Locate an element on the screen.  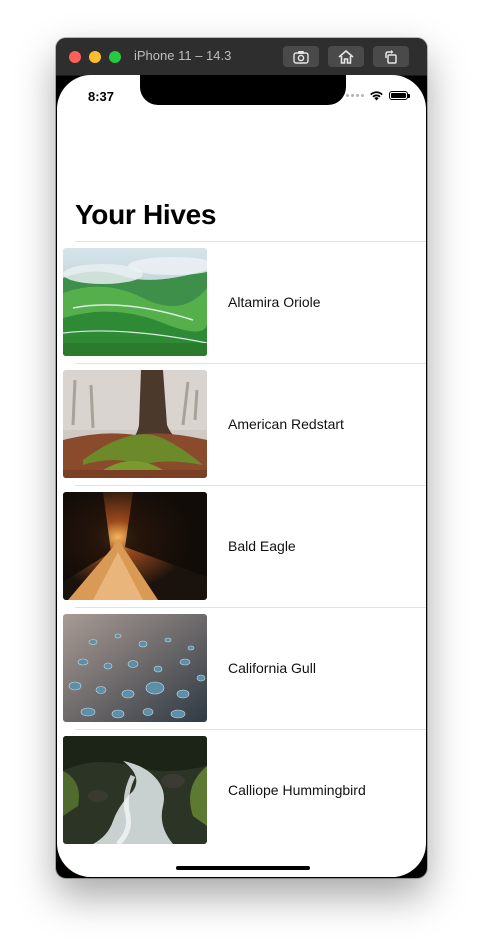
list-item-label: Calliope Hummingbird is located at coordinates (297, 790).